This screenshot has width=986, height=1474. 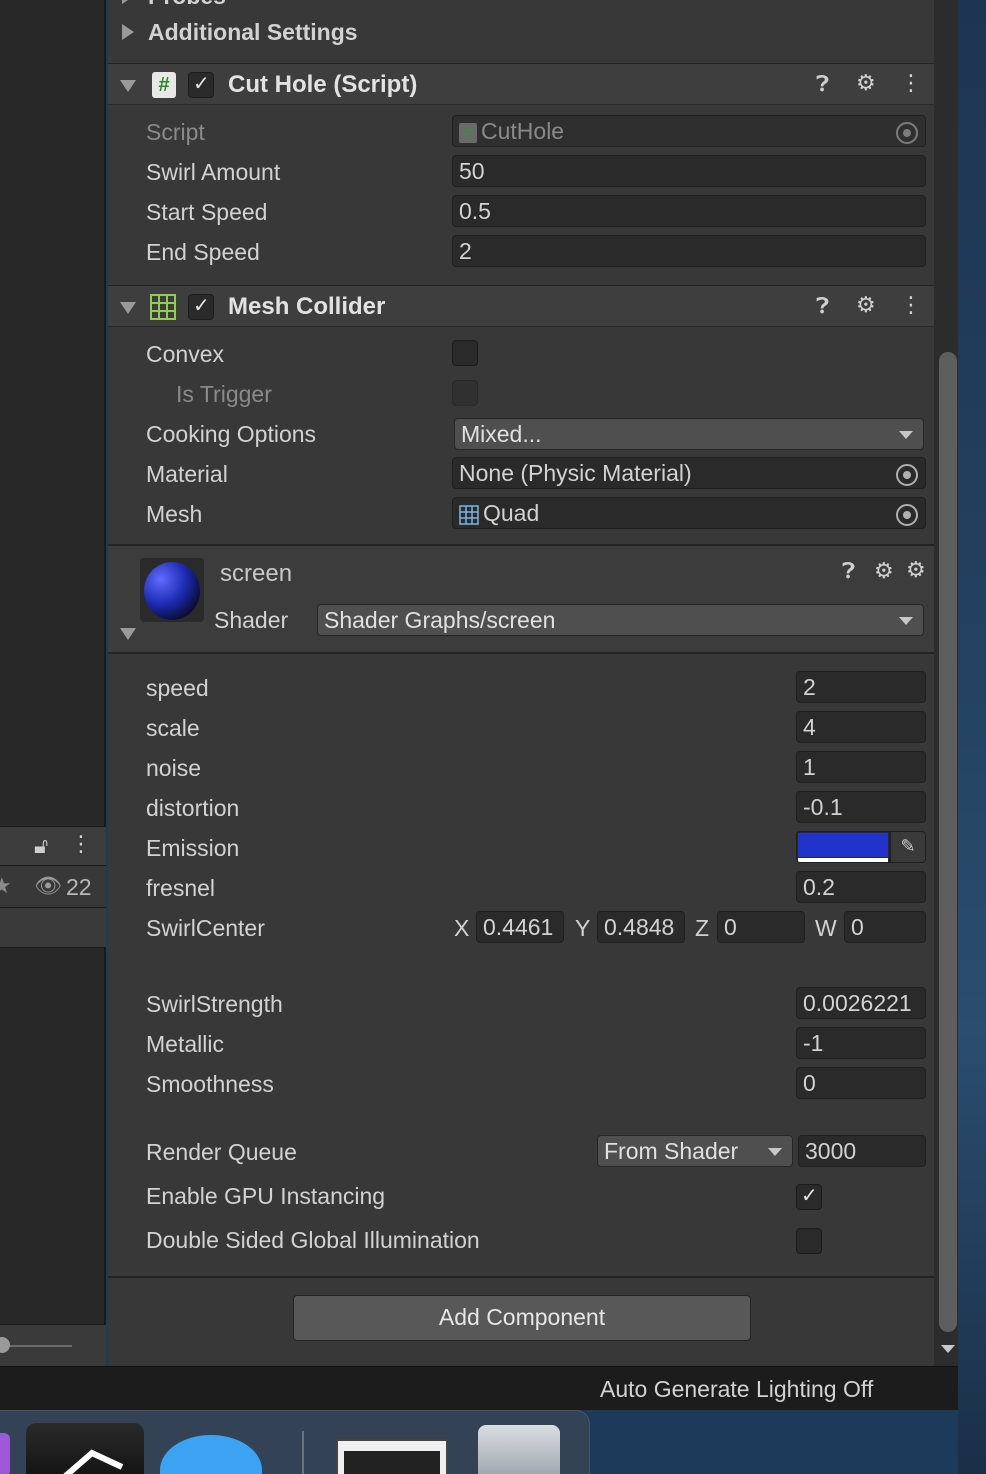 I want to click on swirl-center-label: SwirlCenter, so click(x=205, y=928).